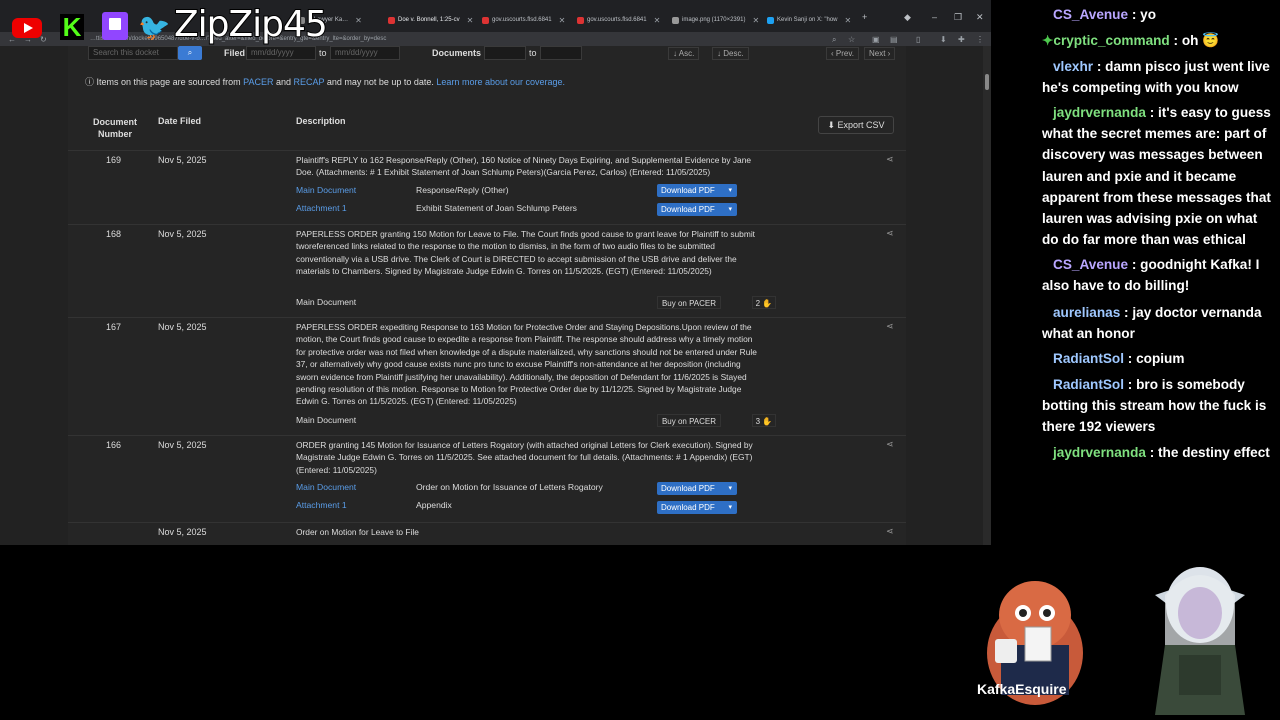  Describe the element at coordinates (1048, 40) in the screenshot. I see `badge-icon: ✦` at that location.